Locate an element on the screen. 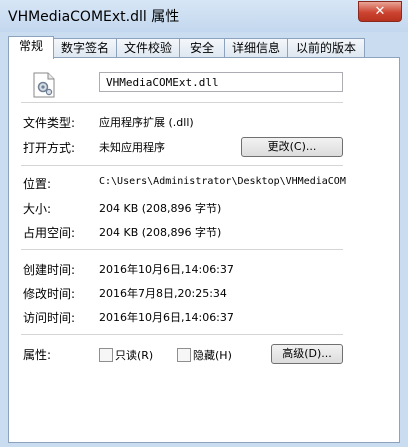 The width and height of the screenshot is (408, 447). location-label: 位置: is located at coordinates (37, 184).